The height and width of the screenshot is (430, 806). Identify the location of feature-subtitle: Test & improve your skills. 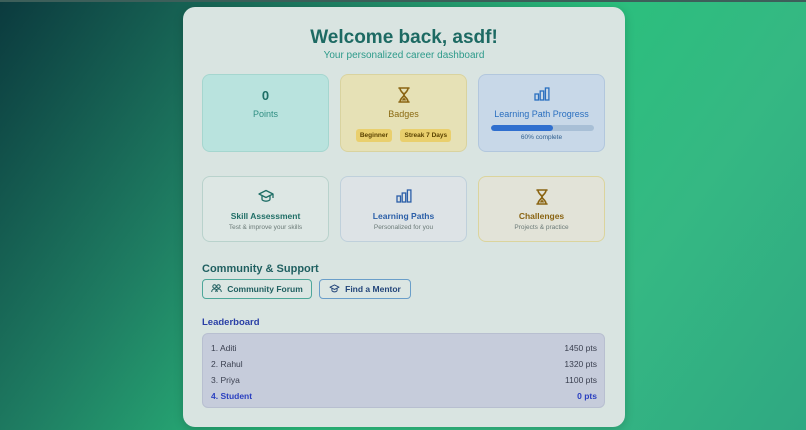
(265, 227).